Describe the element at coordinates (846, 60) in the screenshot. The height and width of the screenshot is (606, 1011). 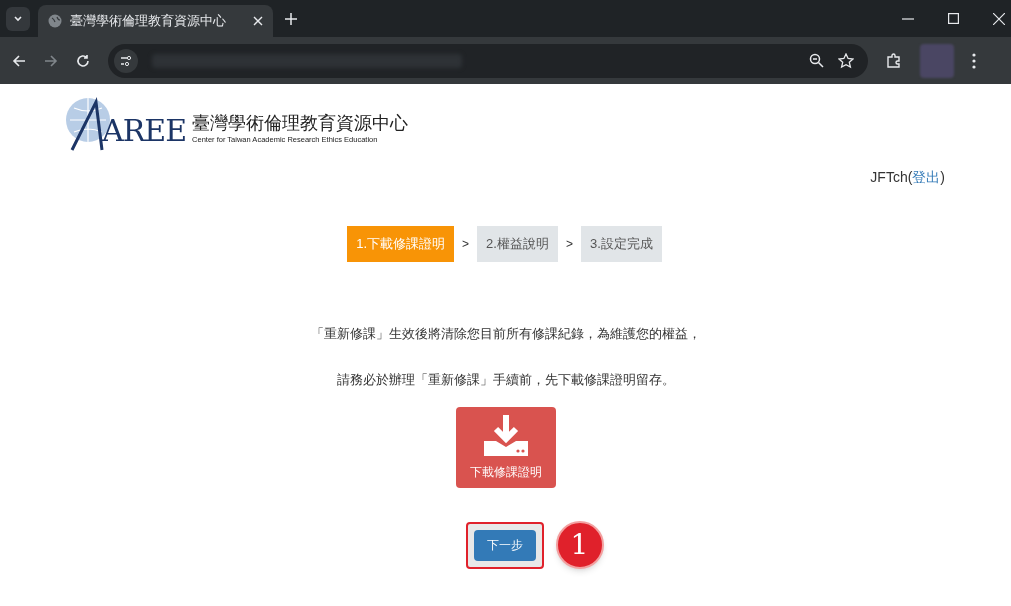
I see `star-icon` at that location.